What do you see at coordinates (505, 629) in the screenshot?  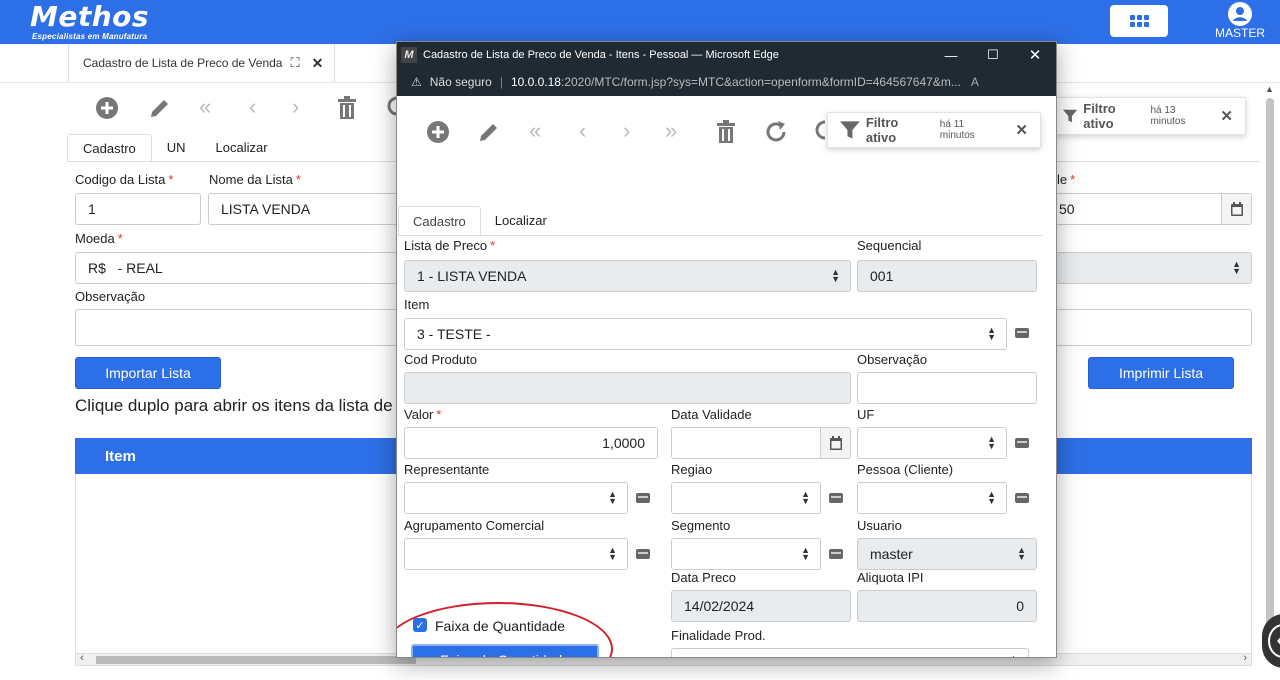 I see `annotation-ellipse` at bounding box center [505, 629].